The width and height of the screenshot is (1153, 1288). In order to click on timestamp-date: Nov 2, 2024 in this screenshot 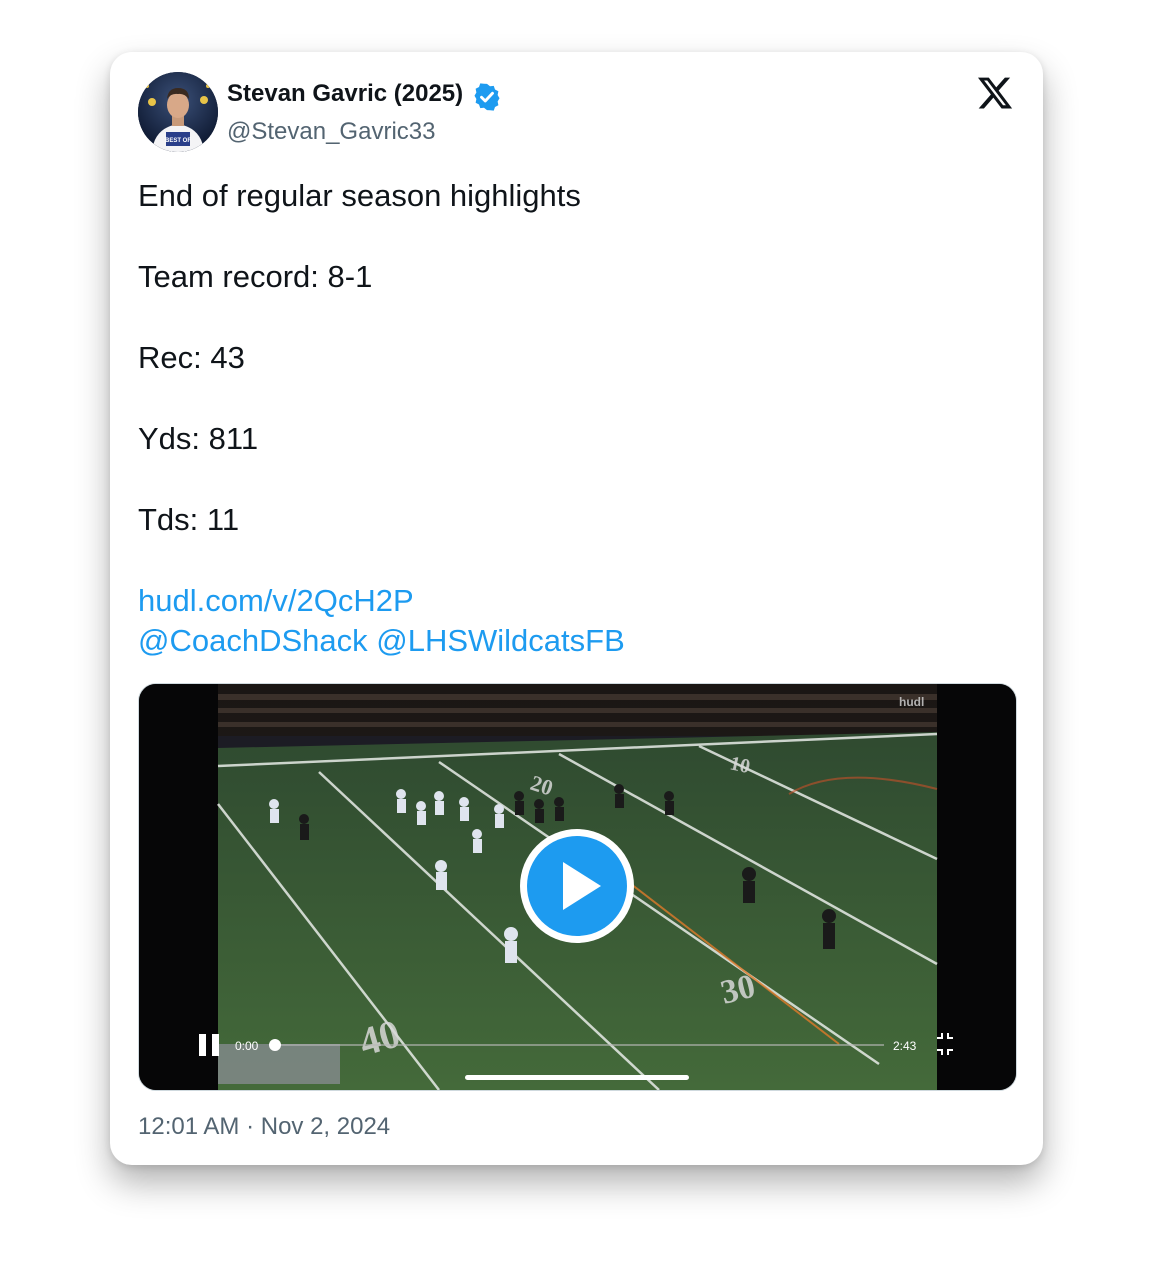, I will do `click(325, 1126)`.